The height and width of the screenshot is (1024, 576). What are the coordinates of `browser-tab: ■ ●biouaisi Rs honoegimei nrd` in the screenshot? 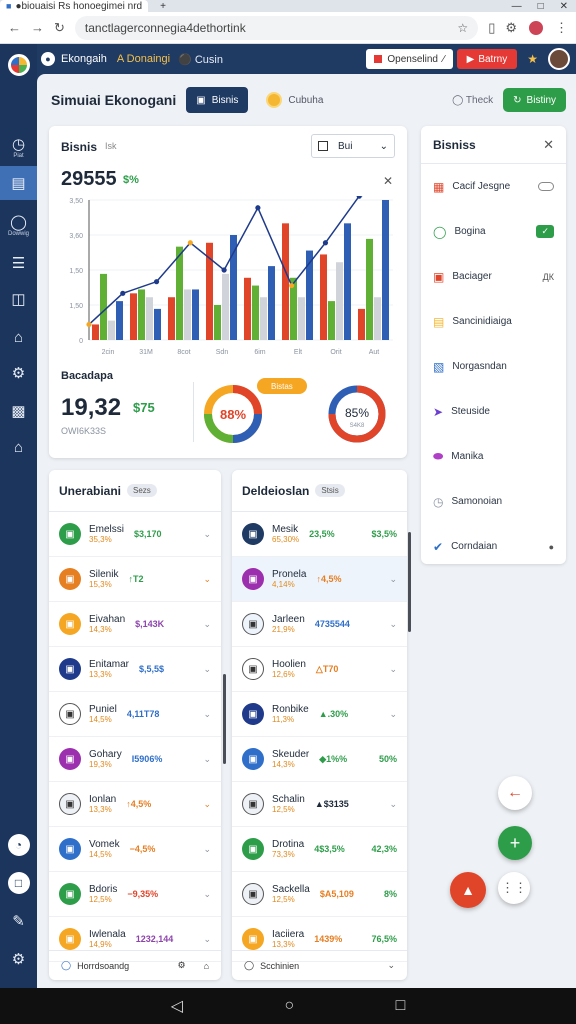 It's located at (74, 6).